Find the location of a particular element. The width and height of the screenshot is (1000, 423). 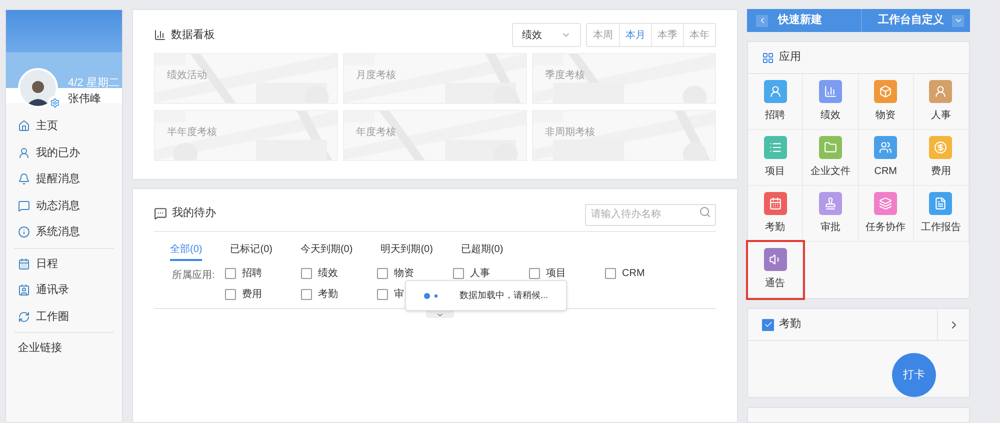

profile-name: 张伟峰 is located at coordinates (84, 99).